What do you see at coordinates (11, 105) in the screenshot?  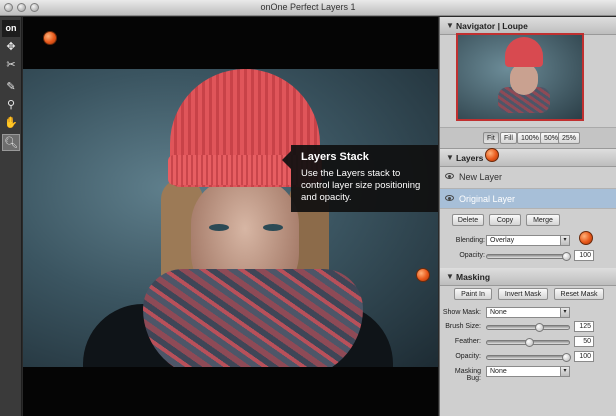 I see `mask-bug-tool-icon: ⚲` at bounding box center [11, 105].